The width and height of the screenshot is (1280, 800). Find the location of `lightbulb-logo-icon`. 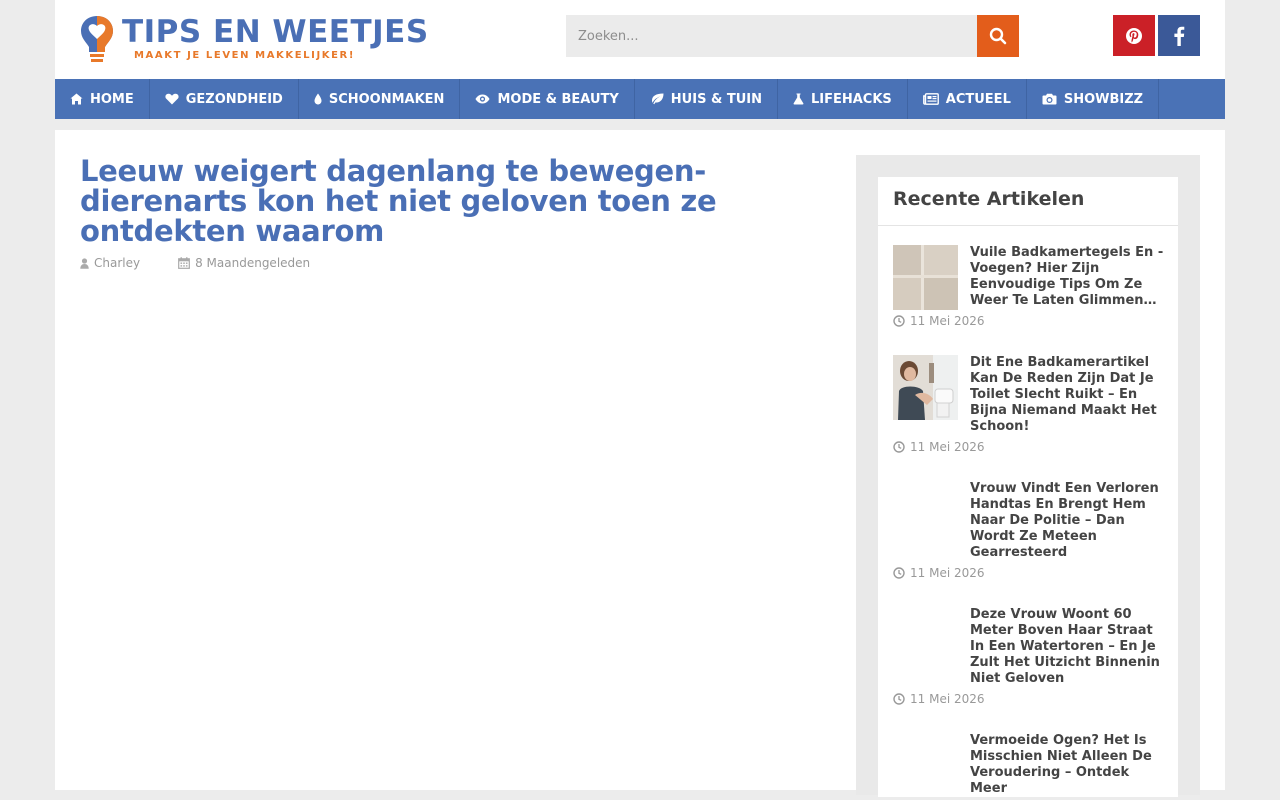

lightbulb-logo-icon is located at coordinates (97, 39).